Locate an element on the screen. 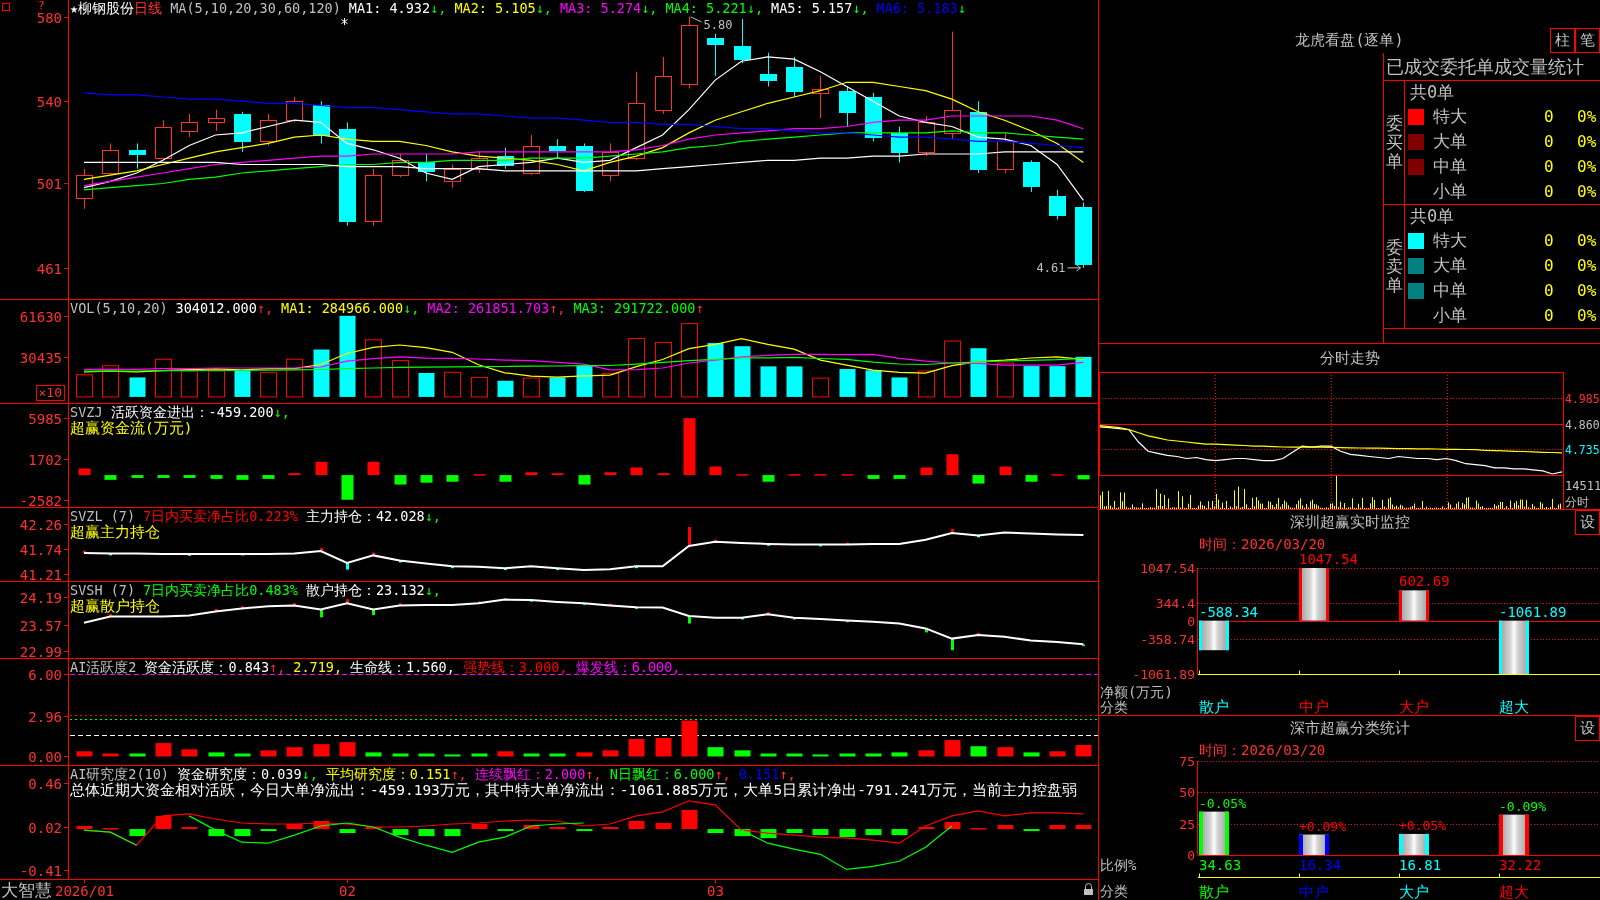  change-label: +0.09% is located at coordinates (1322, 826).